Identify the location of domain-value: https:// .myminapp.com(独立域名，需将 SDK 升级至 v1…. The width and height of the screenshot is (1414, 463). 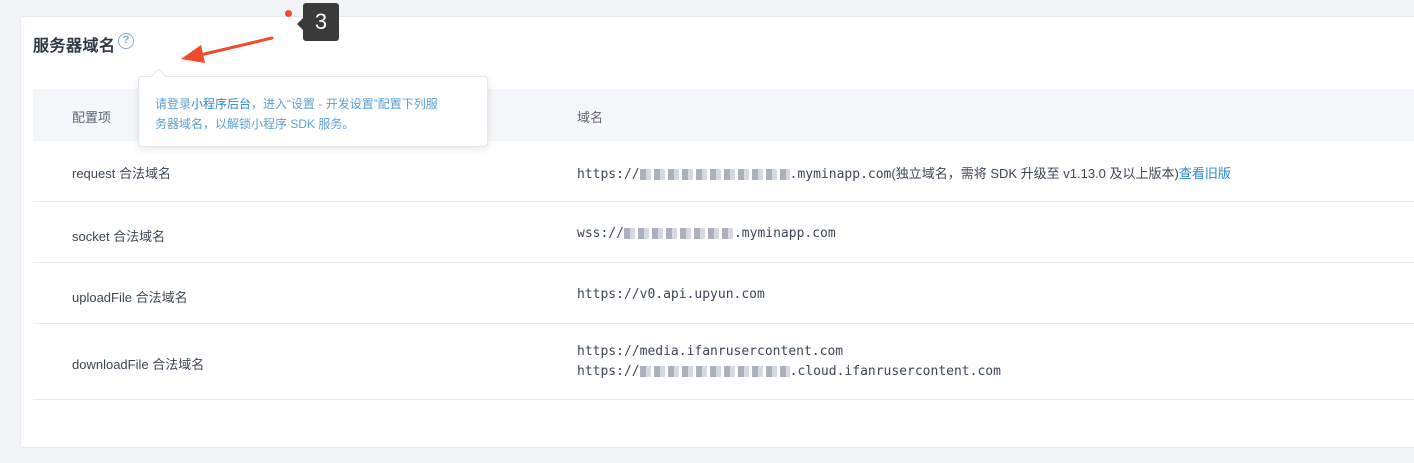
(904, 172).